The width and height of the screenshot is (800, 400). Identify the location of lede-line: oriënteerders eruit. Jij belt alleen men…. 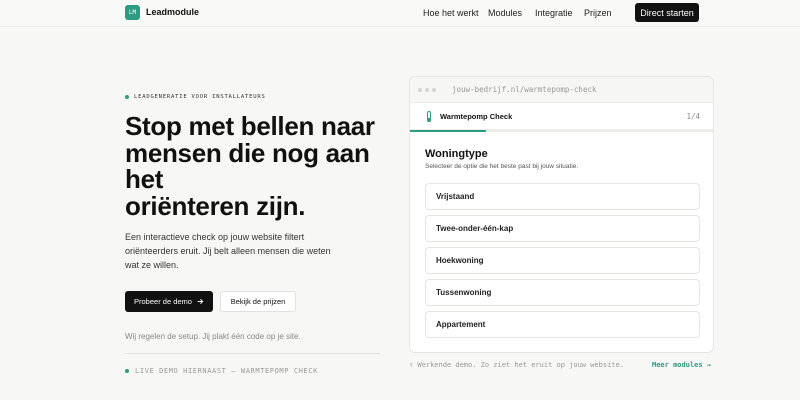
(228, 251).